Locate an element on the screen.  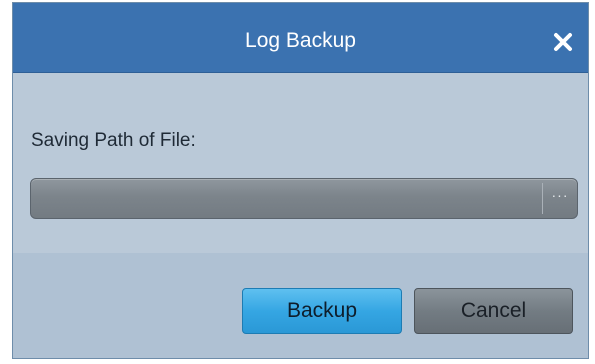
close-icon is located at coordinates (563, 42).